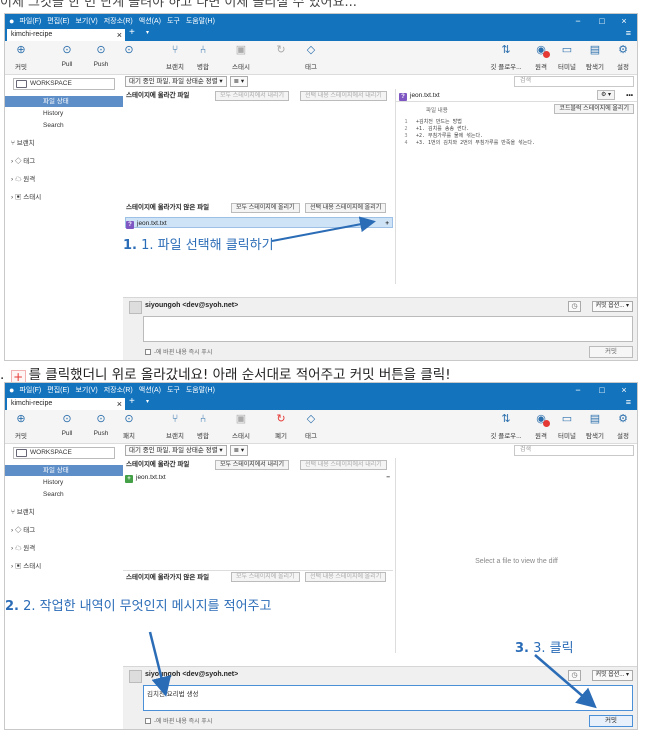  I want to click on discard-button: ↻ 폐기, so click(281, 426).